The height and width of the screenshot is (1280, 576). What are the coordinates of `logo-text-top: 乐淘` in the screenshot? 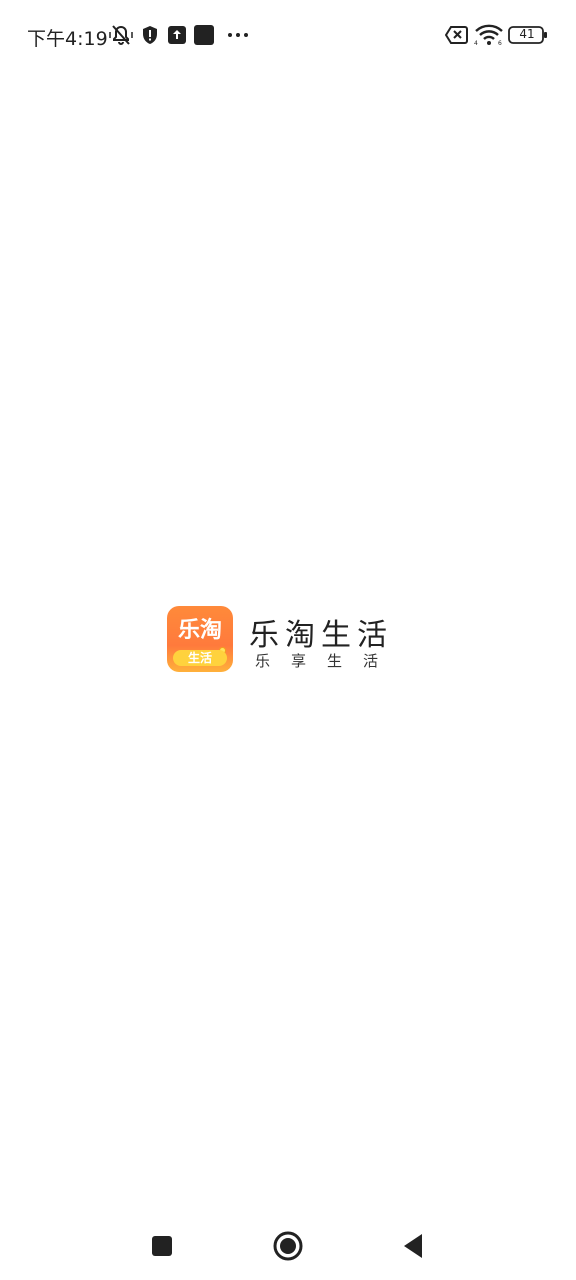 It's located at (199, 630).